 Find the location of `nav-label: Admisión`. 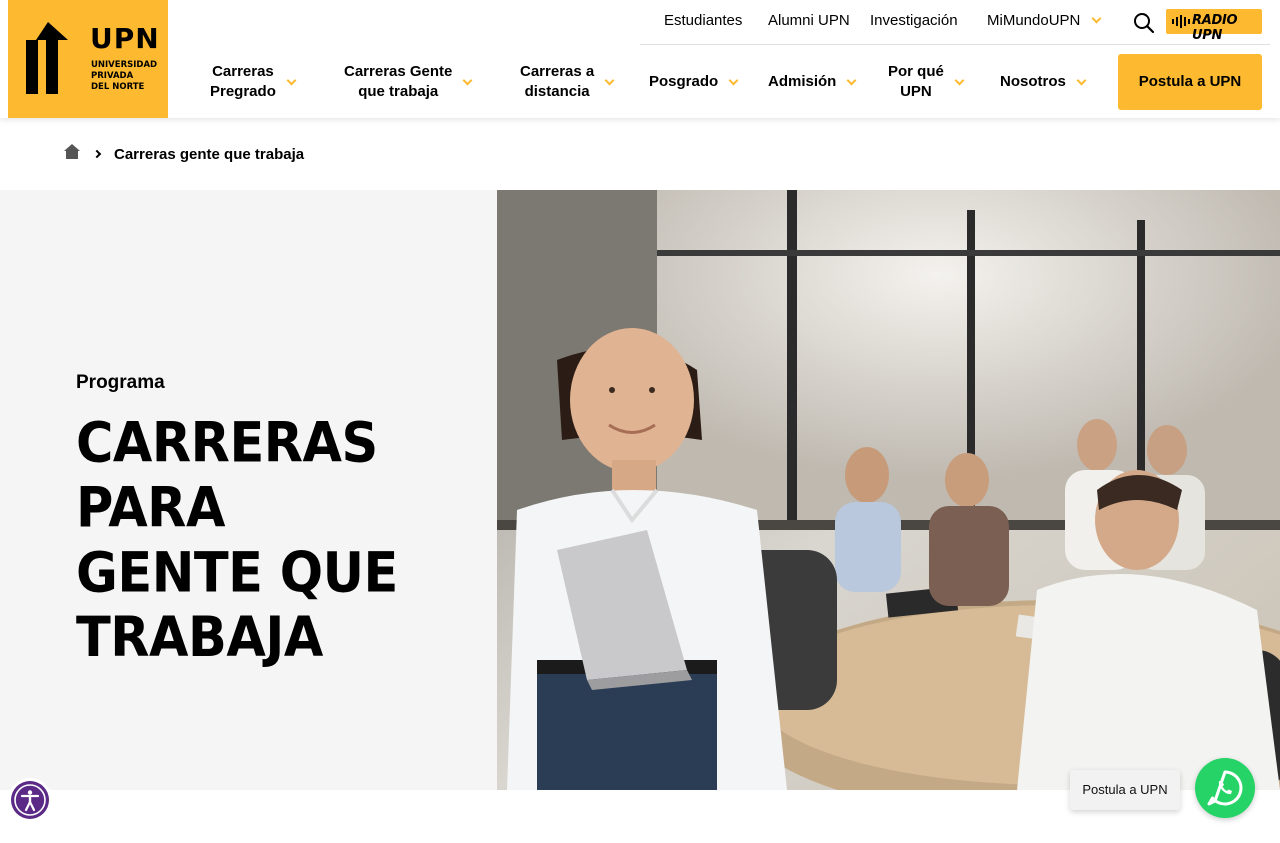

nav-label: Admisión is located at coordinates (802, 81).